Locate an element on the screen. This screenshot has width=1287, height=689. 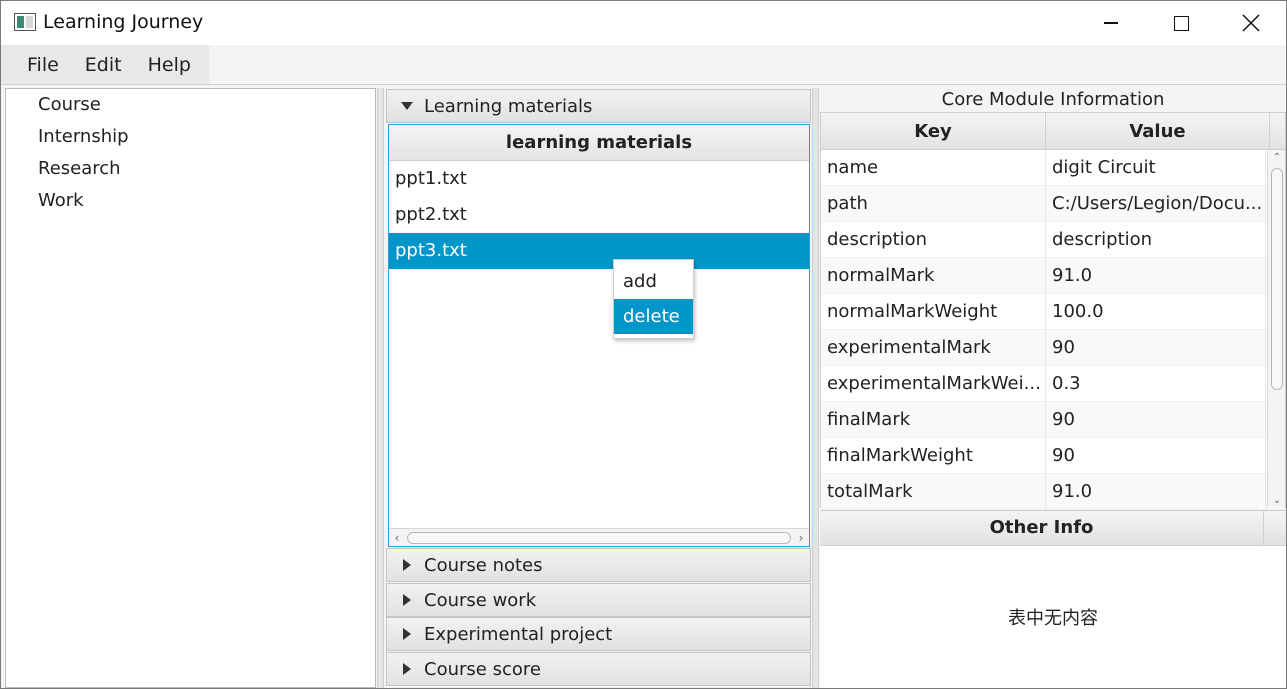
scroll-down-icon: ⌄ is located at coordinates (1277, 500).